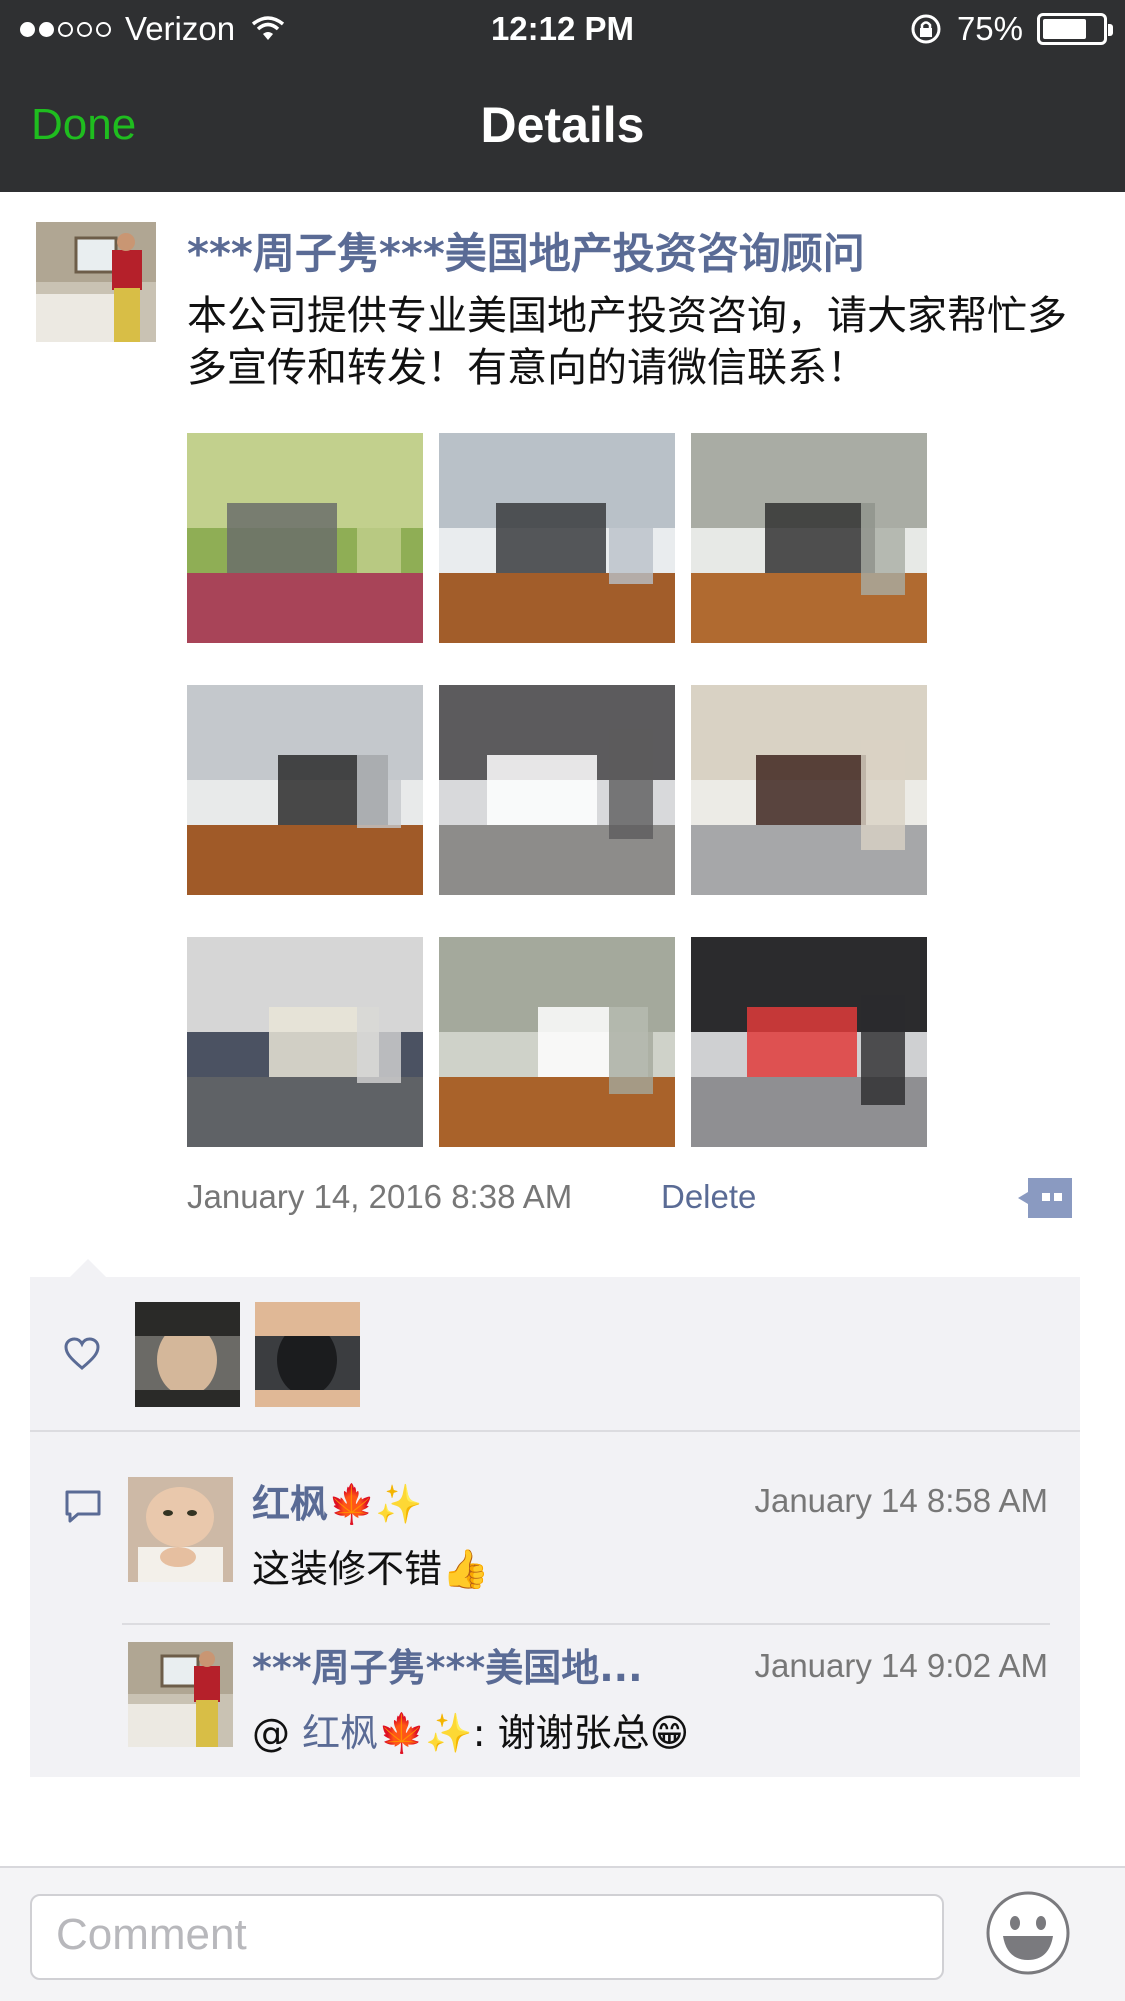 The width and height of the screenshot is (1125, 2001). Describe the element at coordinates (809, 1042) in the screenshot. I see `walk-in-closet-photo` at that location.